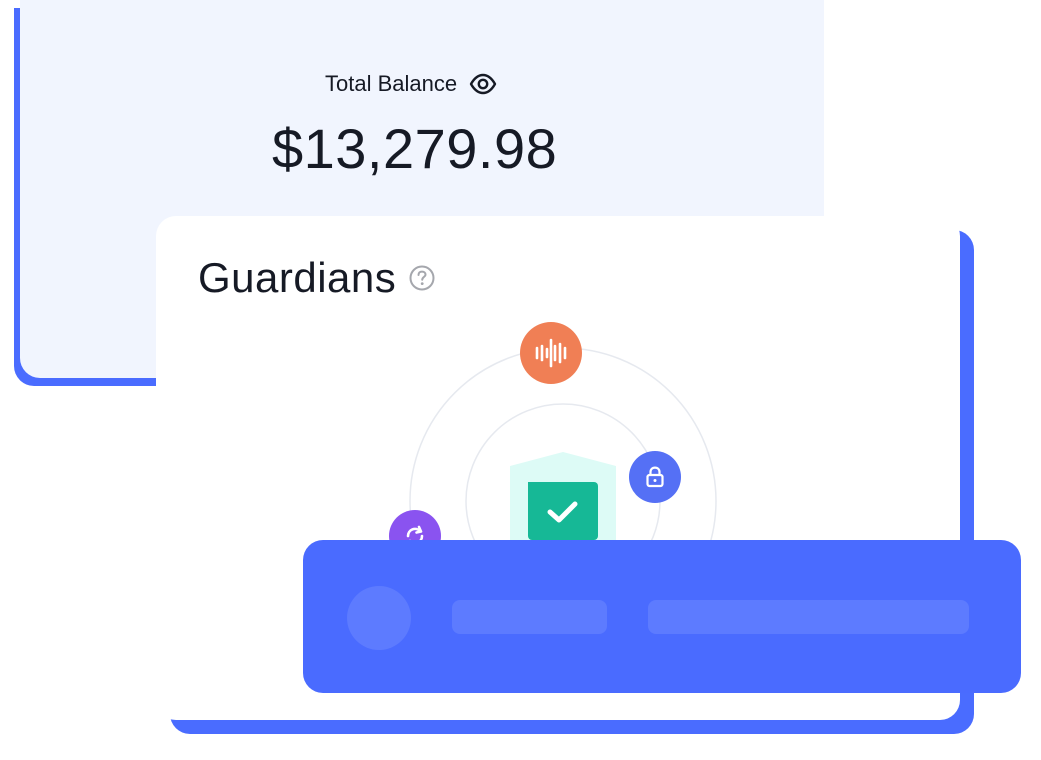  I want to click on balance-label: Total Balance, so click(391, 83).